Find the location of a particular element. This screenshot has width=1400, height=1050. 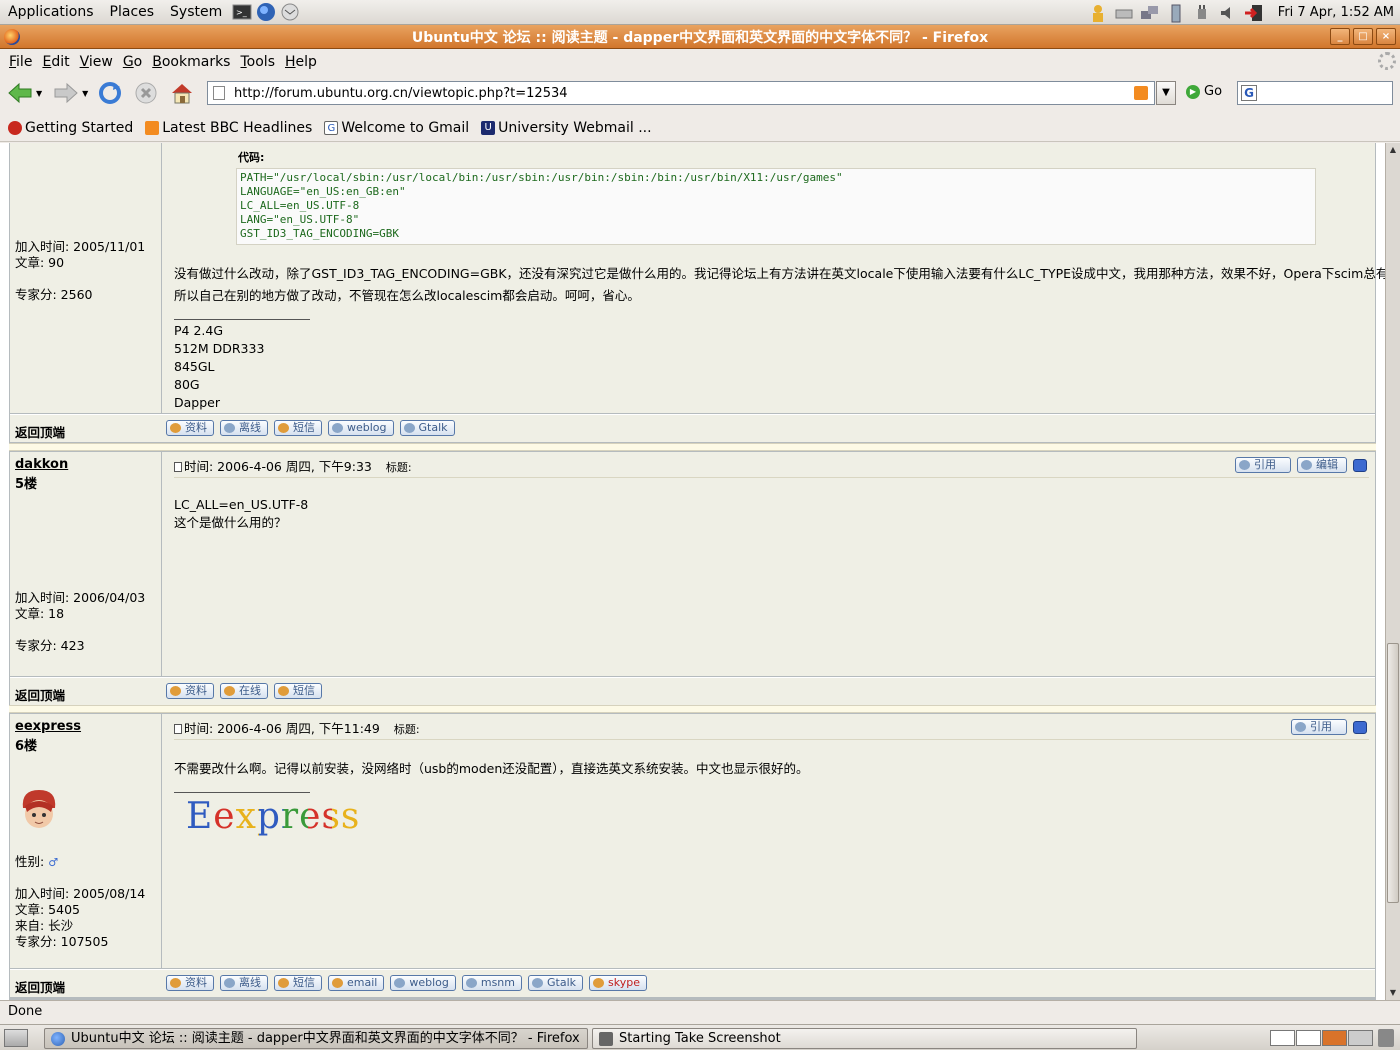

bookmark-getting-started: Getting Started is located at coordinates (70, 128).